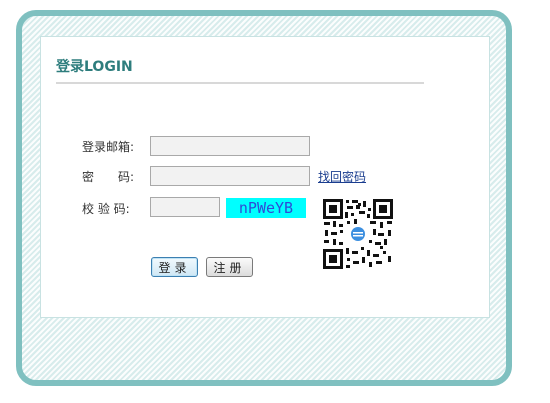  Describe the element at coordinates (342, 176) in the screenshot. I see `forgot-password-link: 找回密码` at that location.